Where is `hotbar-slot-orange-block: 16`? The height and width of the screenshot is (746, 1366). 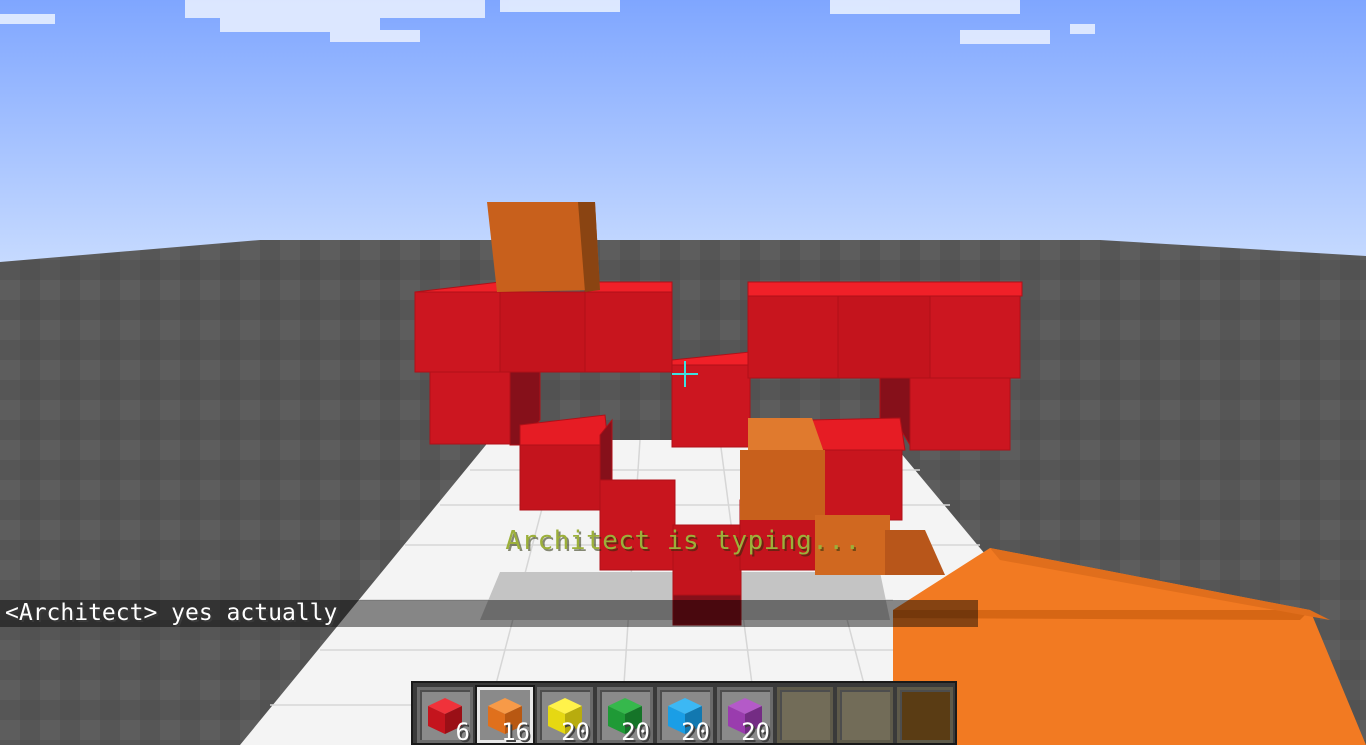 hotbar-slot-orange-block: 16 is located at coordinates (505, 716).